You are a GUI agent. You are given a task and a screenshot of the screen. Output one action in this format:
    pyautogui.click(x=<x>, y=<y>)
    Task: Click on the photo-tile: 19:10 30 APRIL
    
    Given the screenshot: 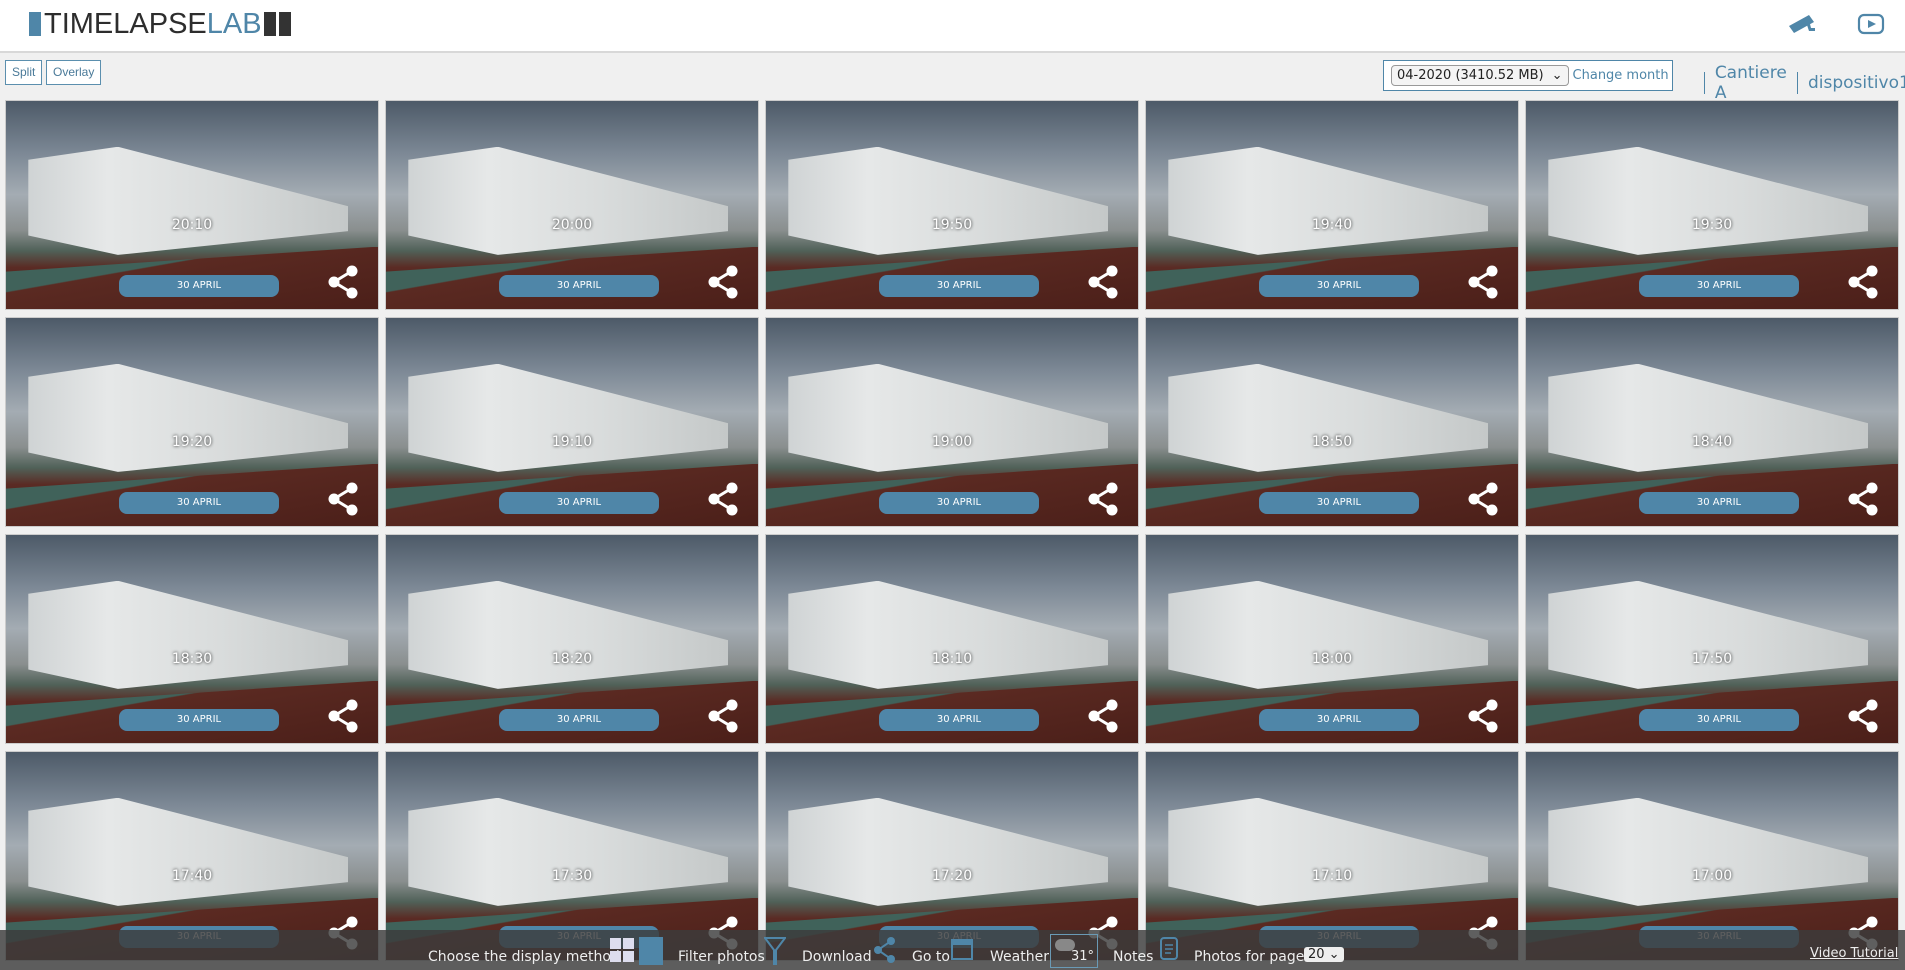 What is the action you would take?
    pyautogui.click(x=572, y=422)
    